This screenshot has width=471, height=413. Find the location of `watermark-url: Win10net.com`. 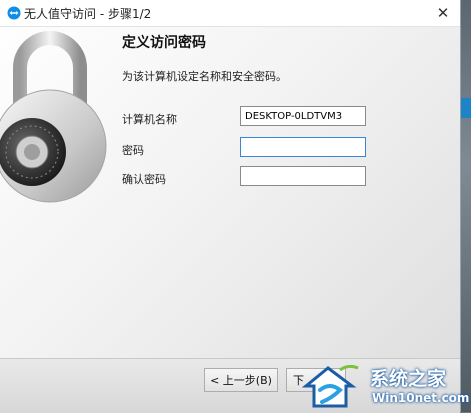

watermark-url: Win10net.com is located at coordinates (421, 398).